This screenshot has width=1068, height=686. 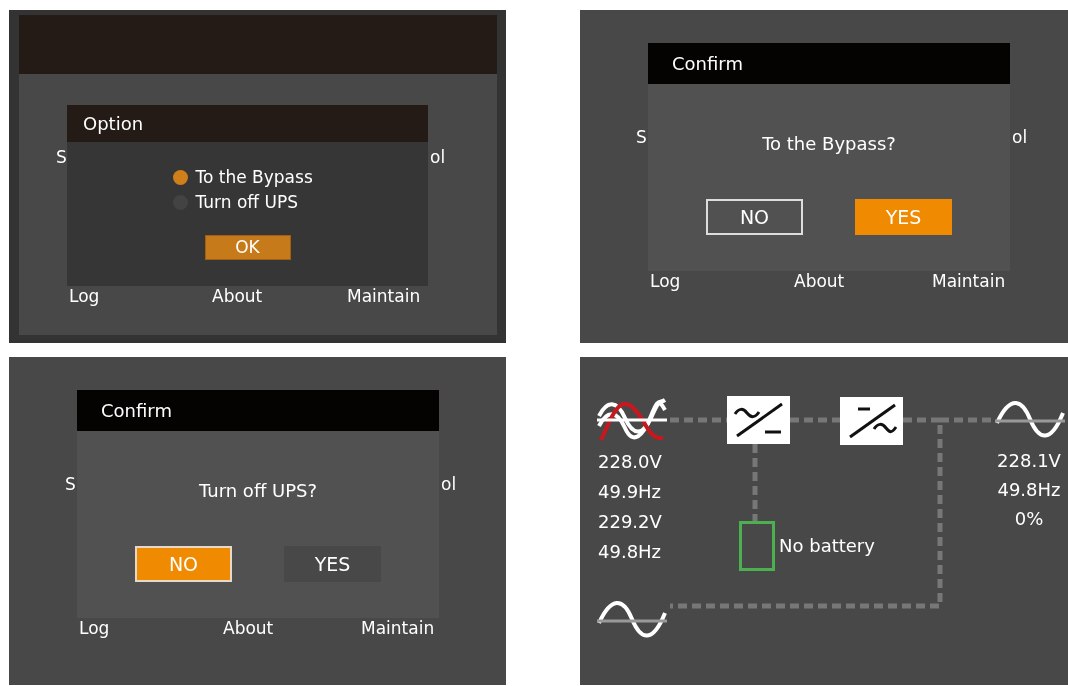 I want to click on battery-status: No battery, so click(x=827, y=546).